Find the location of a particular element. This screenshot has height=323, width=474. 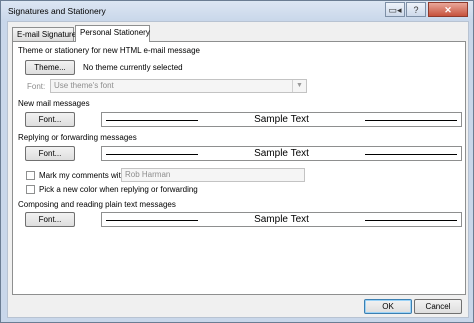

mark-comments-label: Mark my comments with: is located at coordinates (83, 175).